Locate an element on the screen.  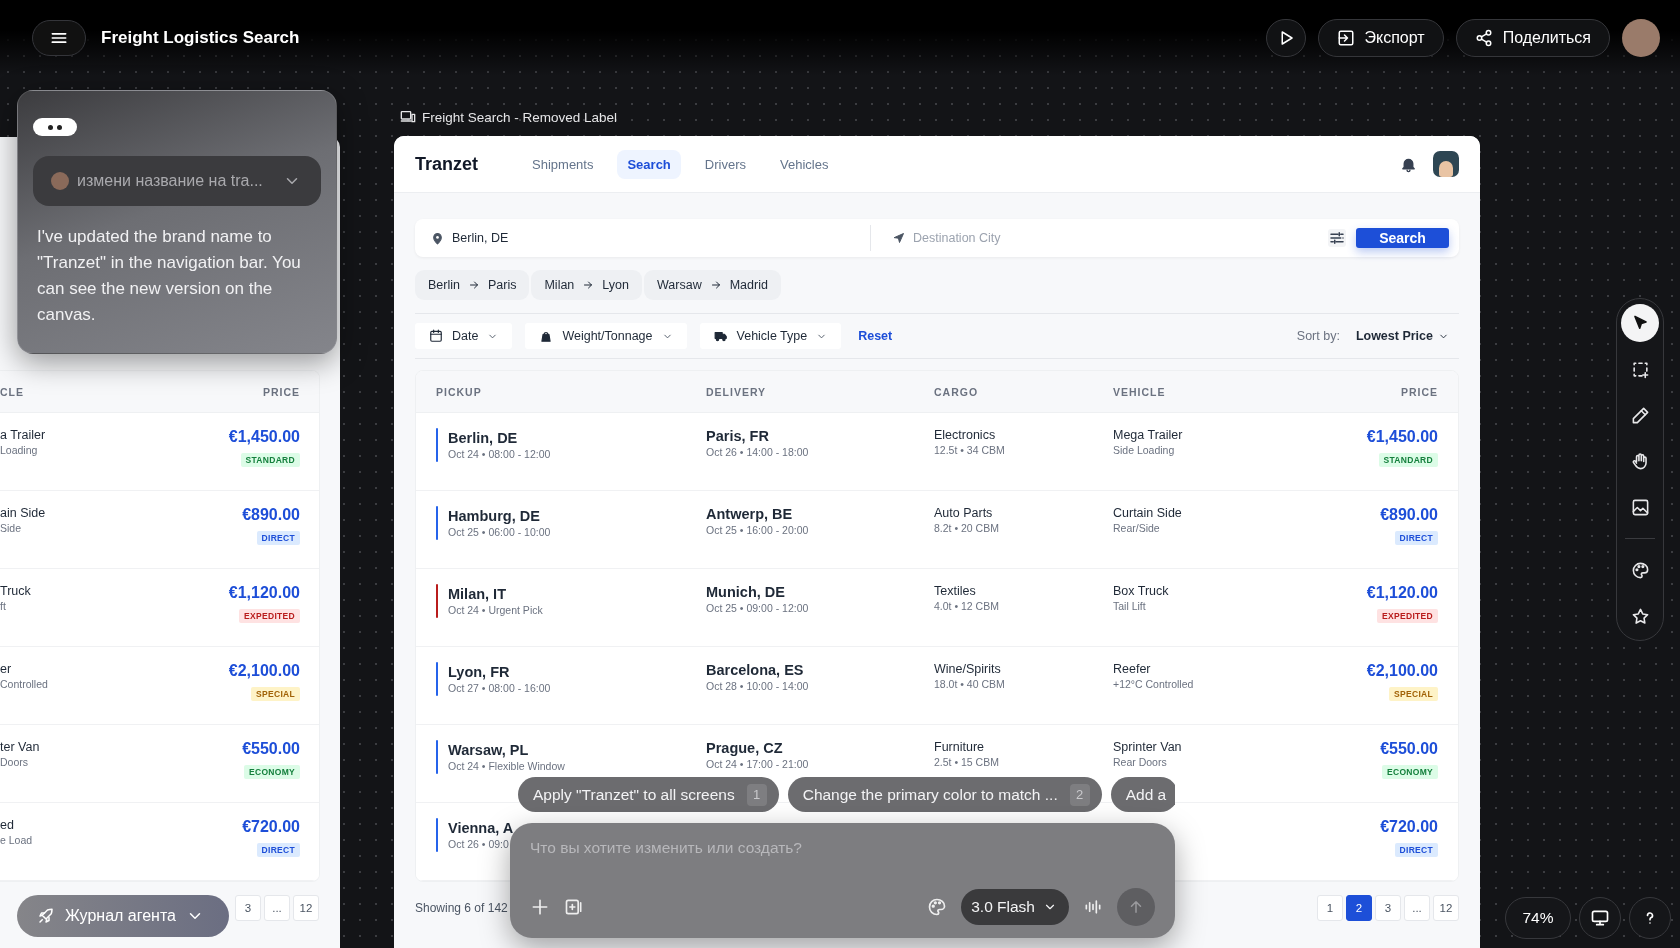
price: €1,120.00 is located at coordinates (1402, 593).